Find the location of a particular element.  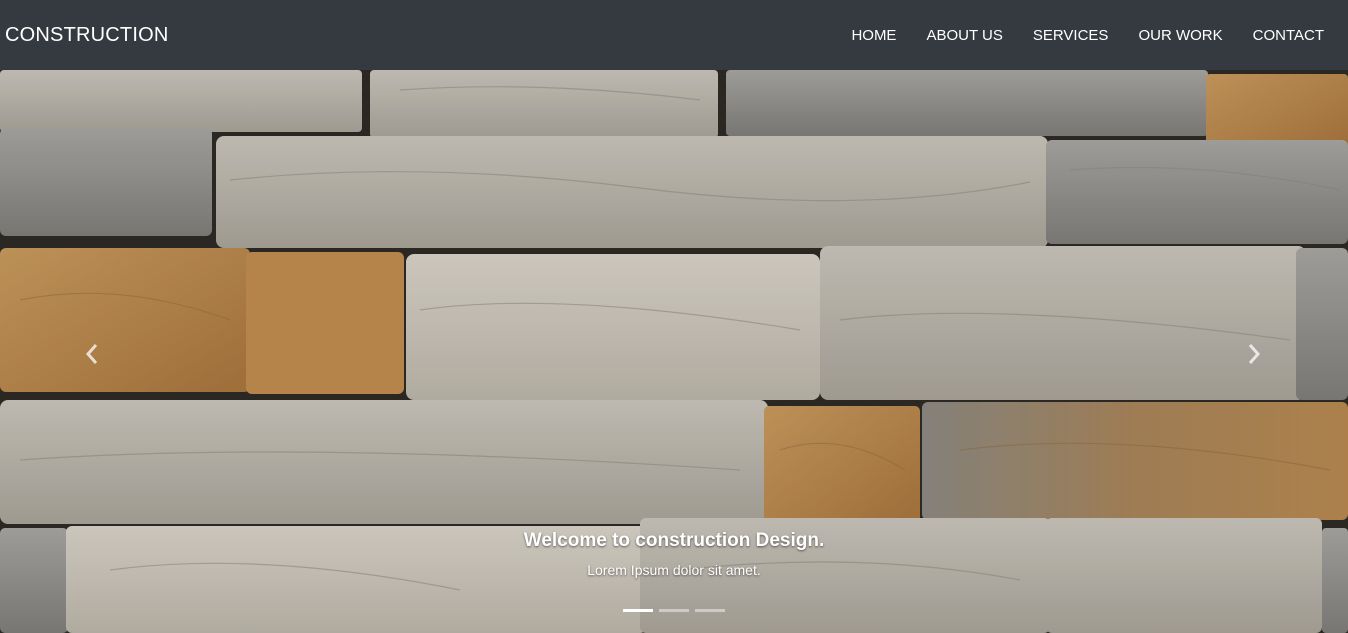

nav-services: SERVICES is located at coordinates (1071, 35).